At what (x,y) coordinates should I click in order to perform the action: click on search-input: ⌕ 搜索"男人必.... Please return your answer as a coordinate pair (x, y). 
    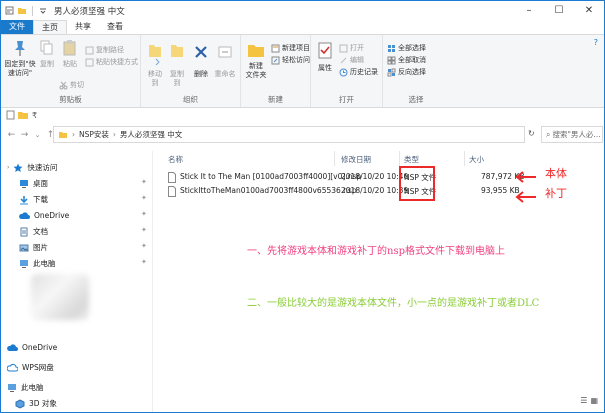
    Looking at the image, I should click on (572, 134).